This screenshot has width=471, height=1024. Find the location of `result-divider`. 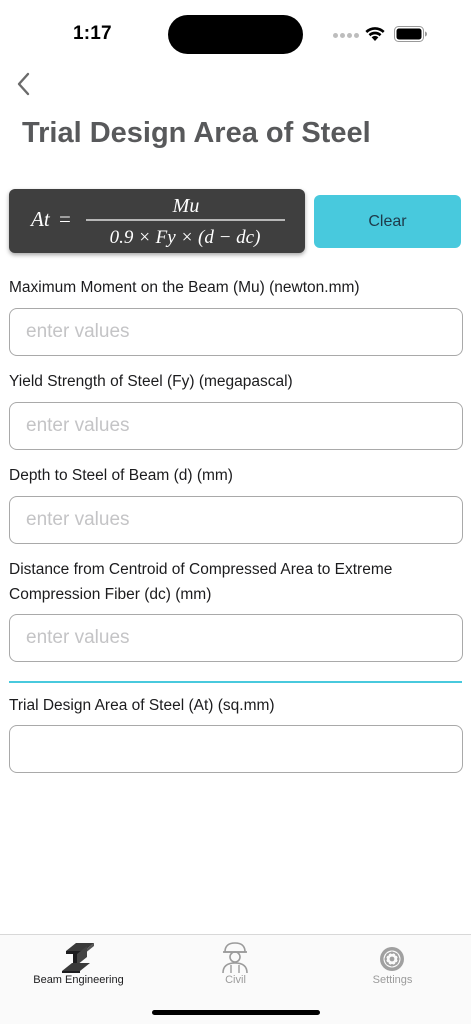

result-divider is located at coordinates (235, 682).